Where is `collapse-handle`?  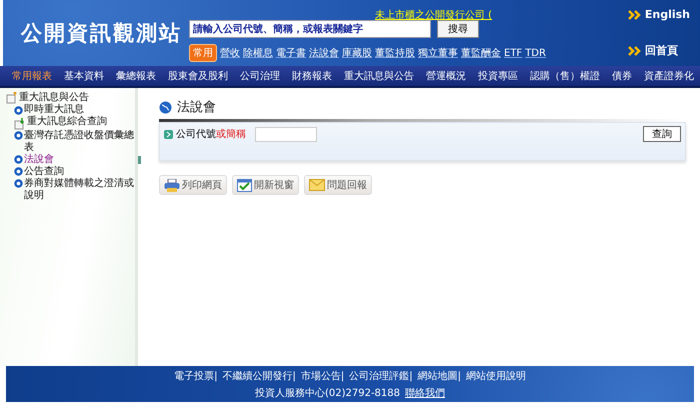
collapse-handle is located at coordinates (139, 160).